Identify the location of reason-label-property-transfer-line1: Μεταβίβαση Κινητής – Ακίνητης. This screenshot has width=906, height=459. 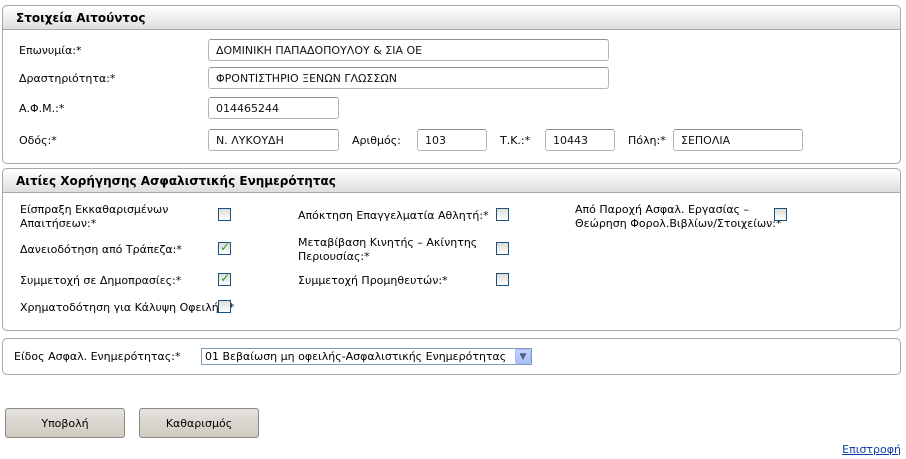
(388, 242).